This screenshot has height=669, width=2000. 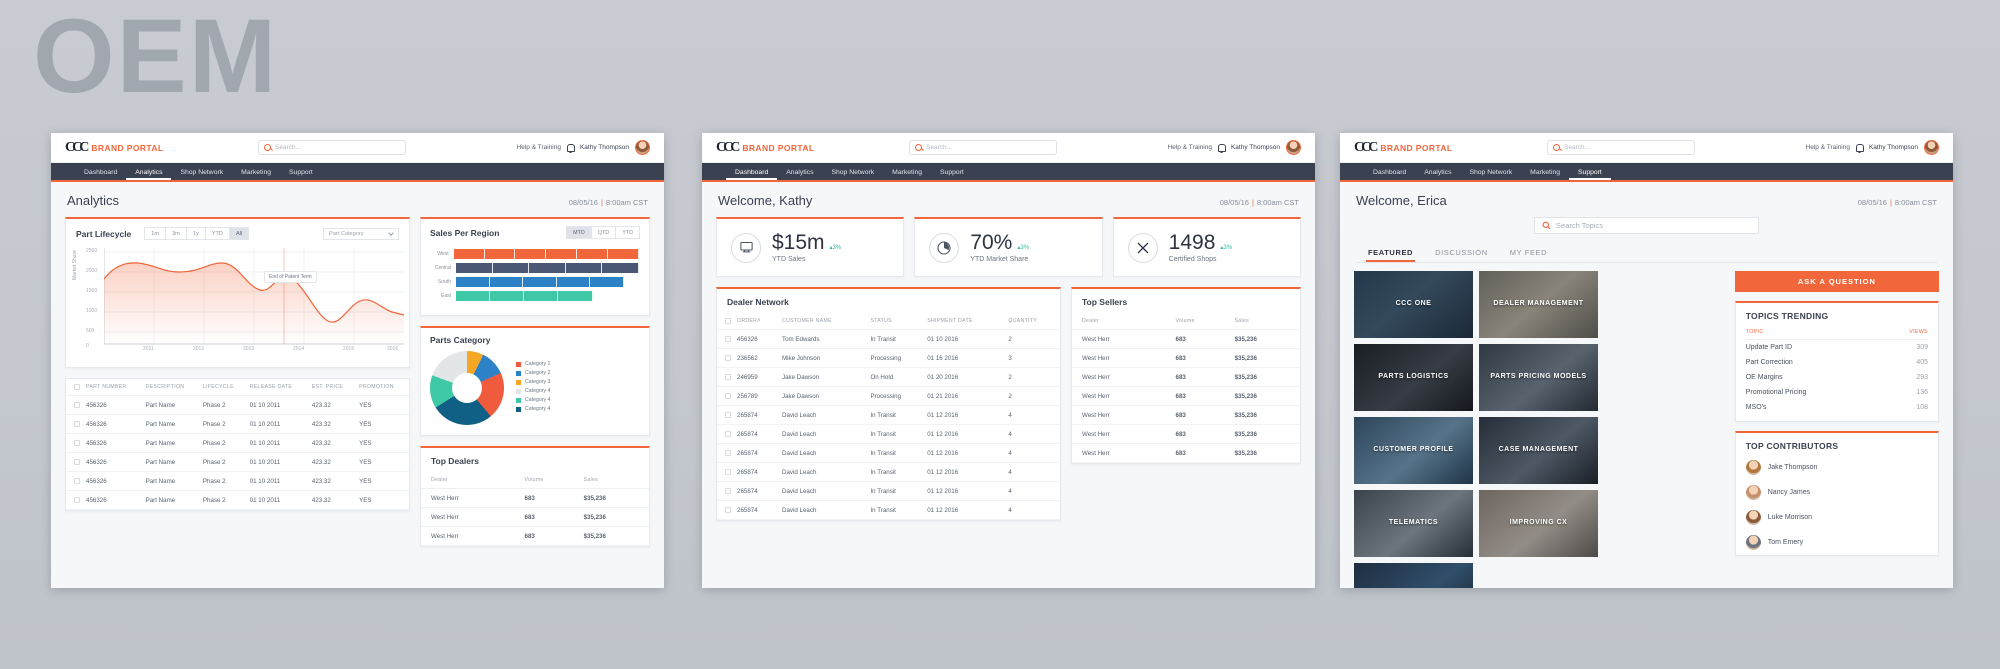 I want to click on topic-search-input: Search Topics, so click(x=1646, y=225).